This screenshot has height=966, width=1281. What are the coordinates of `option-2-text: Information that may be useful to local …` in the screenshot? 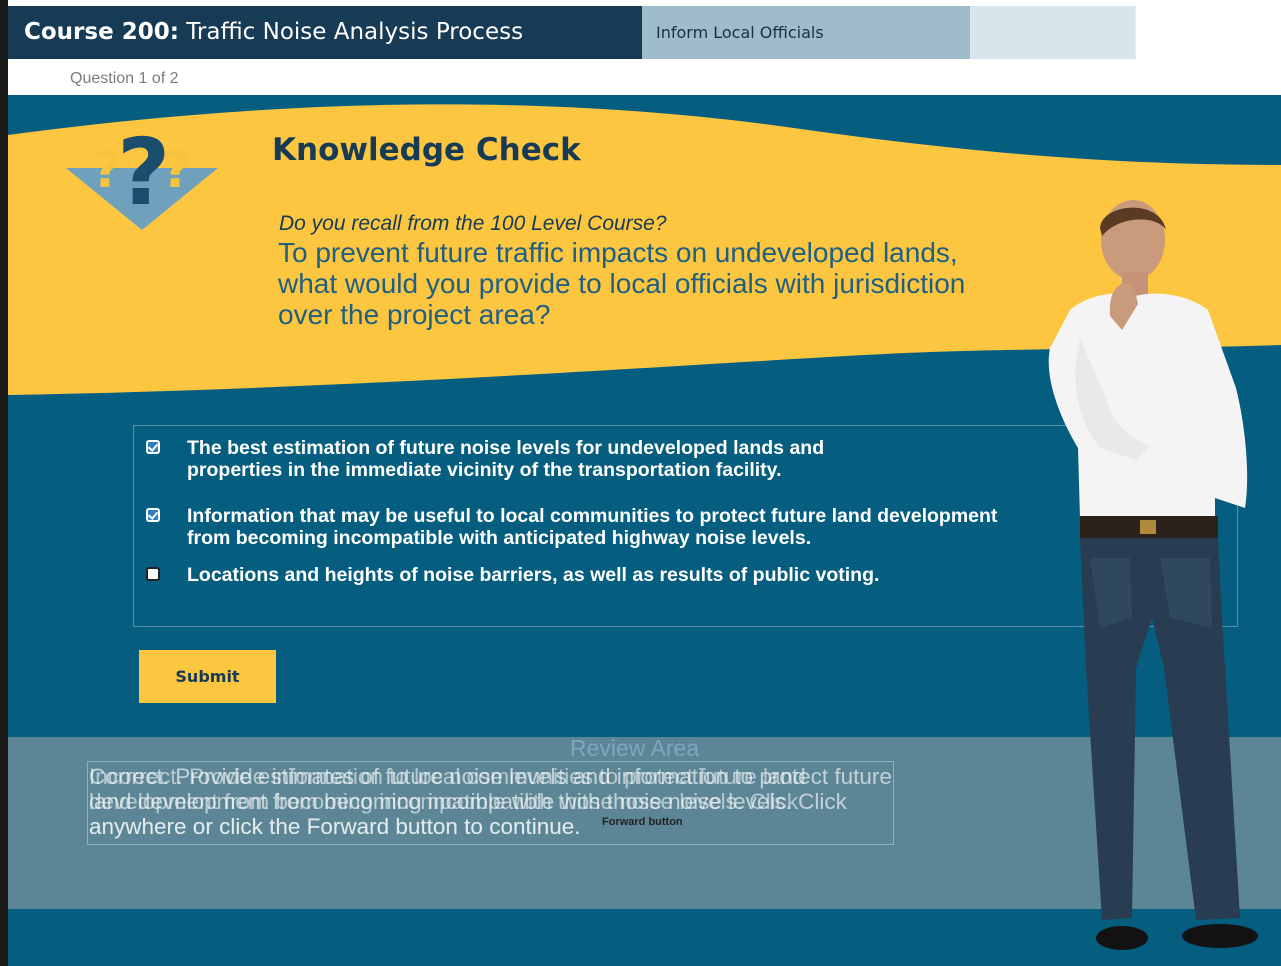 It's located at (592, 527).